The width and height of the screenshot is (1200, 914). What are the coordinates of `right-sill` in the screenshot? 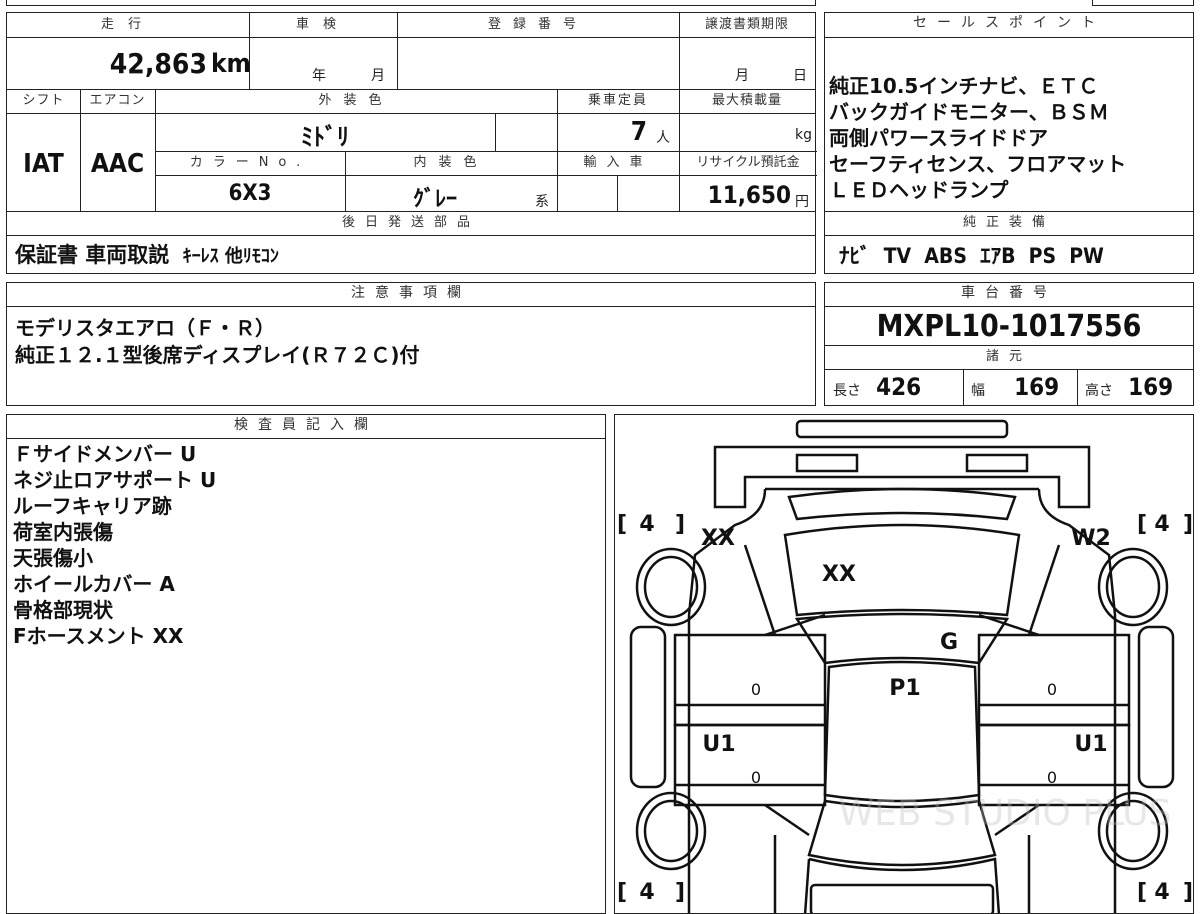 It's located at (1156, 707).